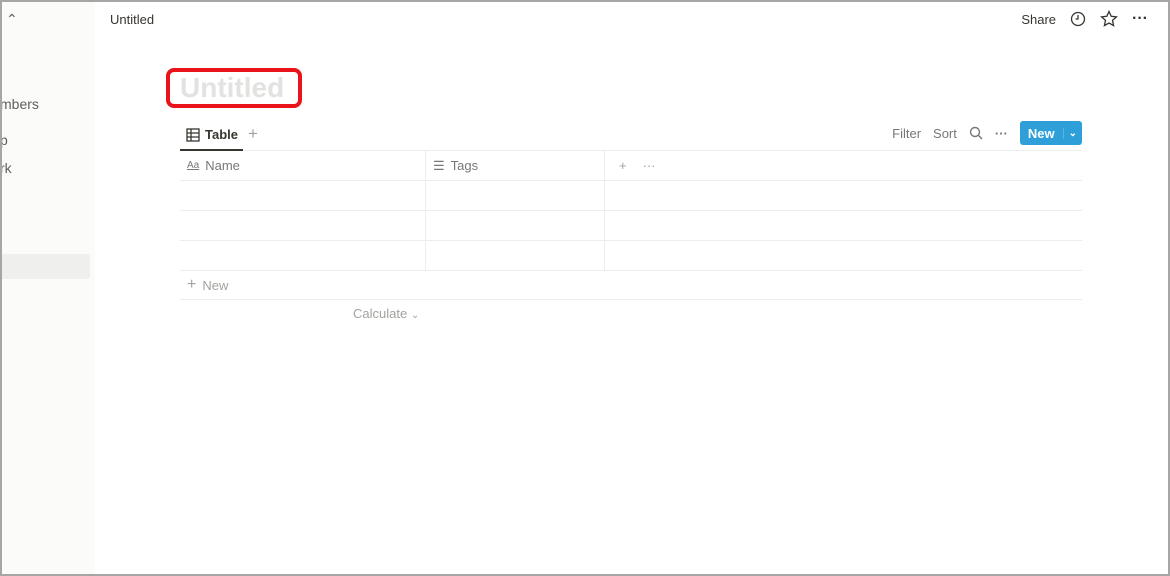 The width and height of the screenshot is (1170, 576). Describe the element at coordinates (45, 266) in the screenshot. I see `sidebar-item-selected` at that location.